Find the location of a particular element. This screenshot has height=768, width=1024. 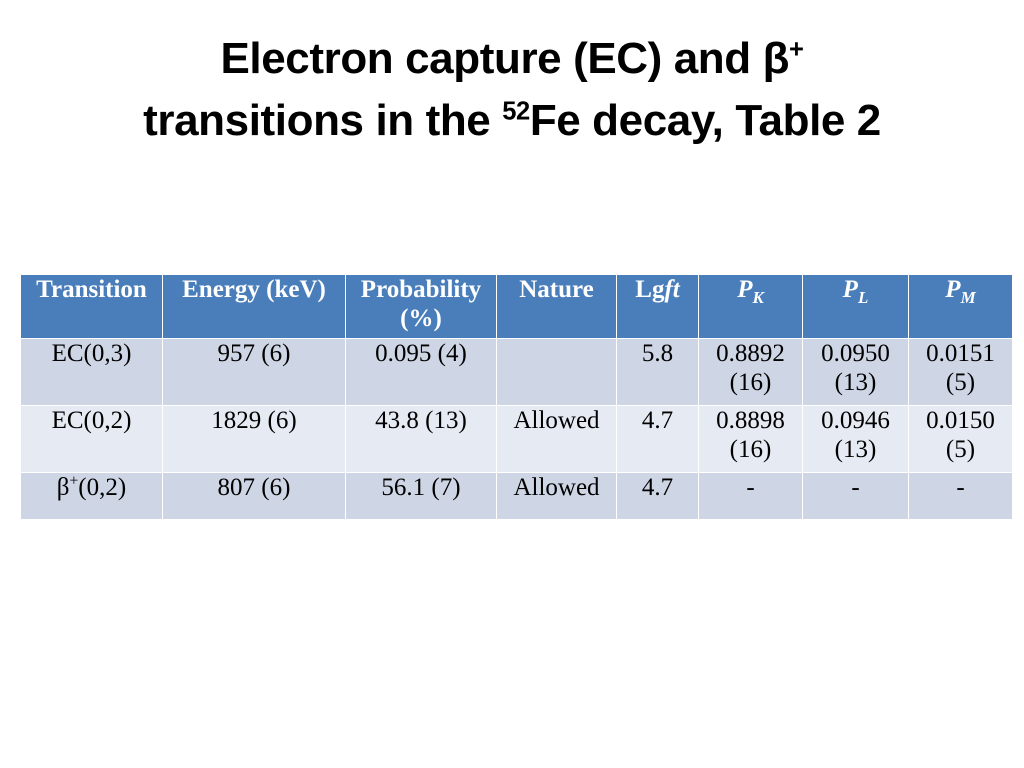

cell-pl-value: - is located at coordinates (855, 487).